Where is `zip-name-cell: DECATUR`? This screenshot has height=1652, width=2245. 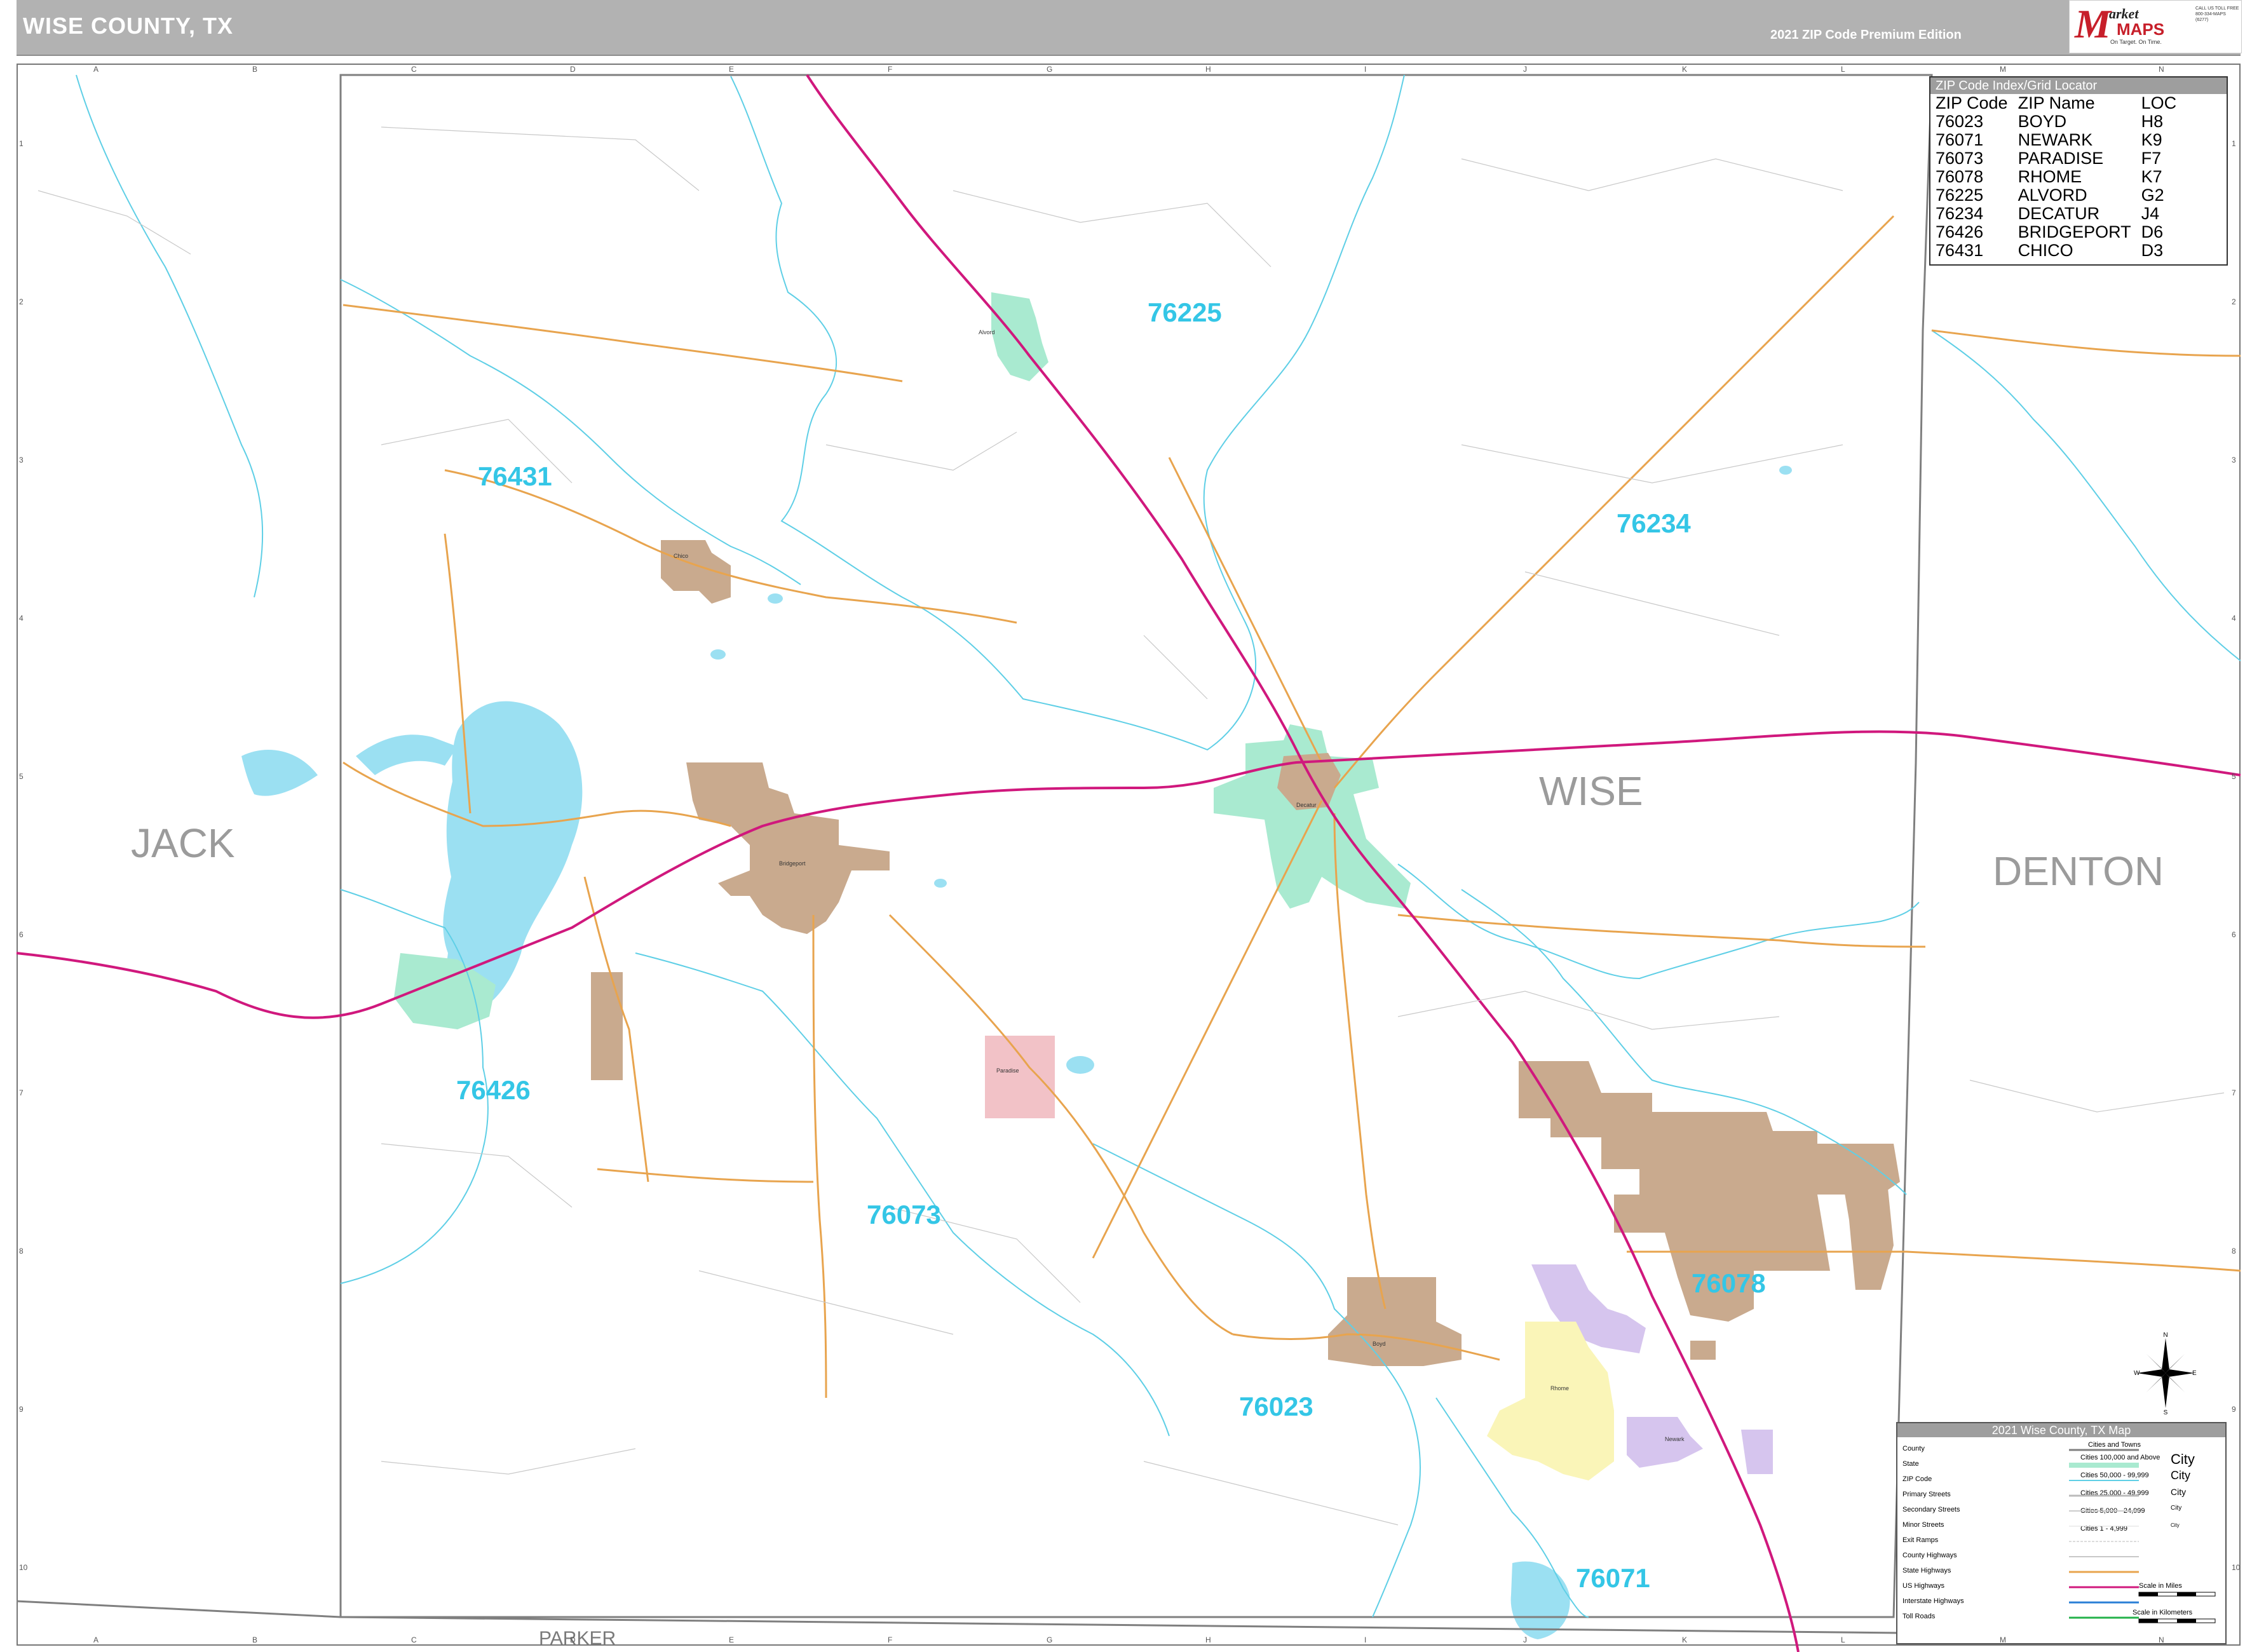 zip-name-cell: DECATUR is located at coordinates (2059, 214).